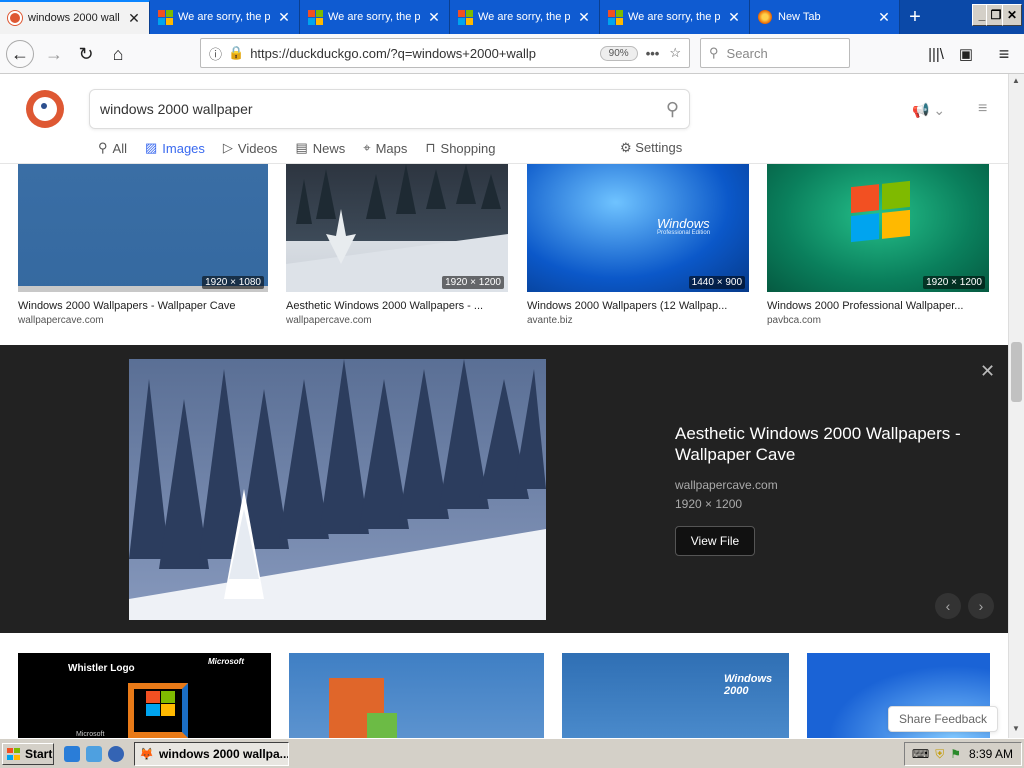 The image size is (1024, 768). Describe the element at coordinates (748, 685) in the screenshot. I see `windows-2000-text: Windows 2000` at that location.